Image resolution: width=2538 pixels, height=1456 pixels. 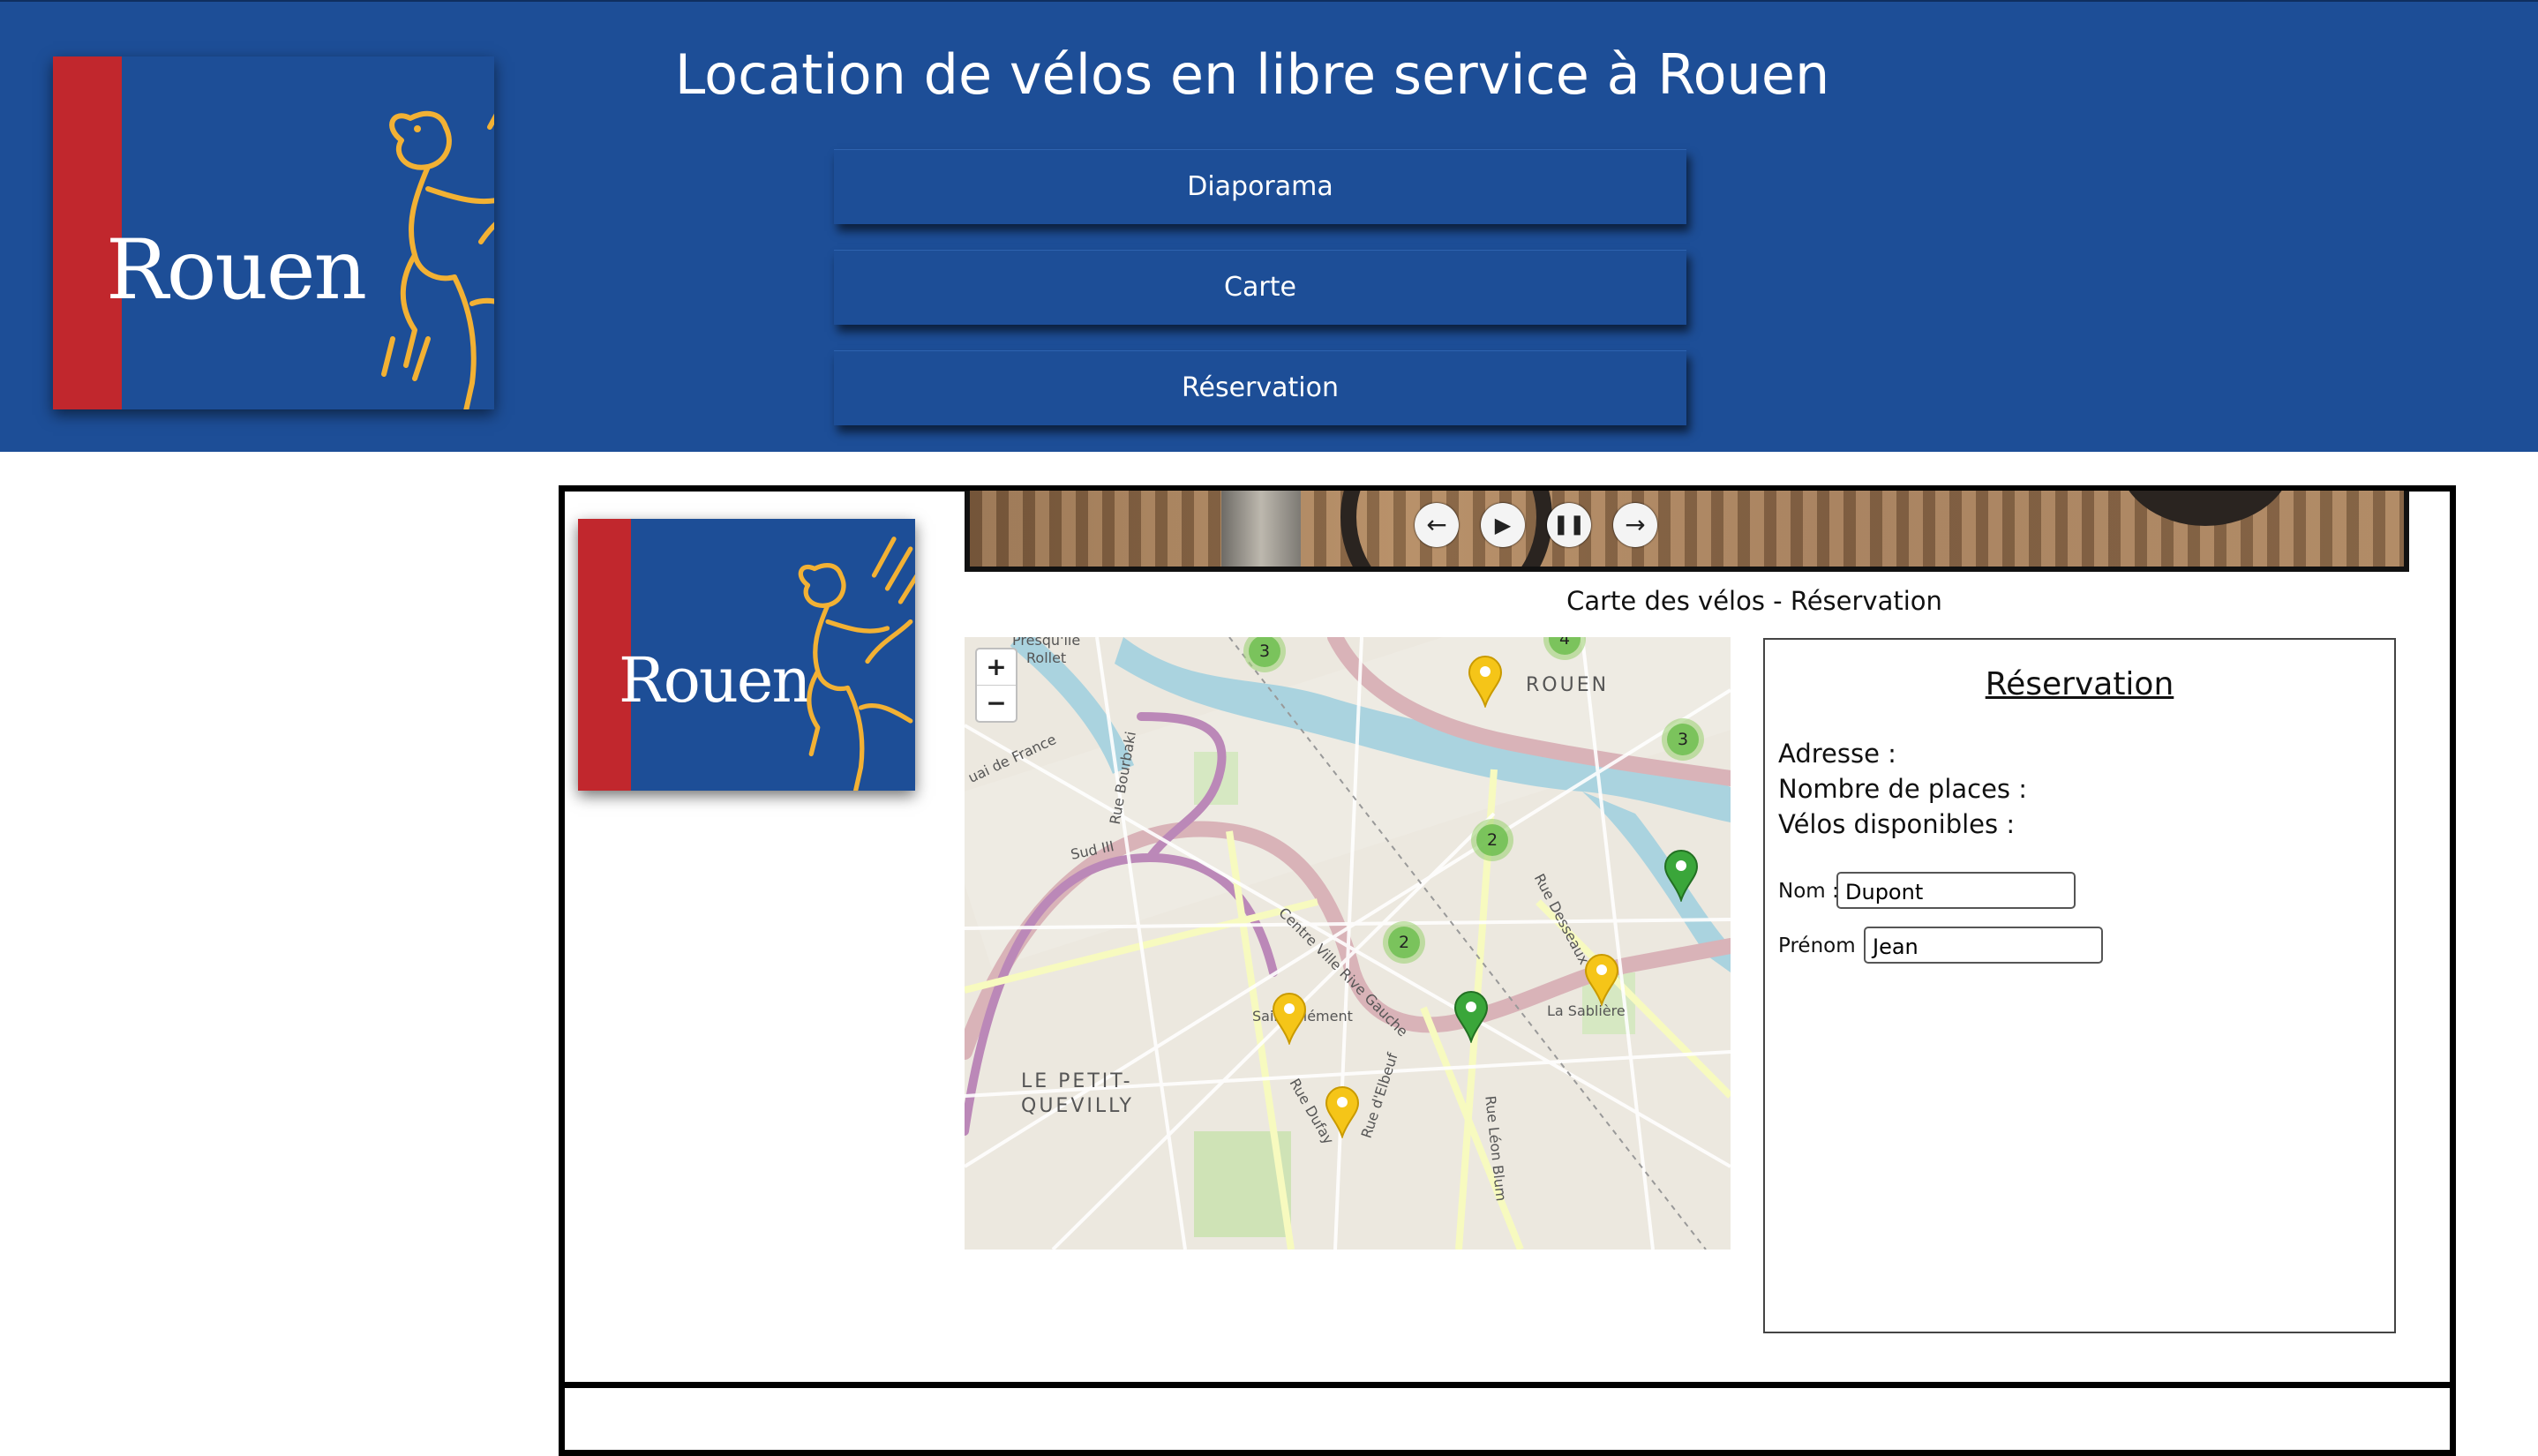 What do you see at coordinates (1260, 387) in the screenshot?
I see `nav-reservation-button: Réservation` at bounding box center [1260, 387].